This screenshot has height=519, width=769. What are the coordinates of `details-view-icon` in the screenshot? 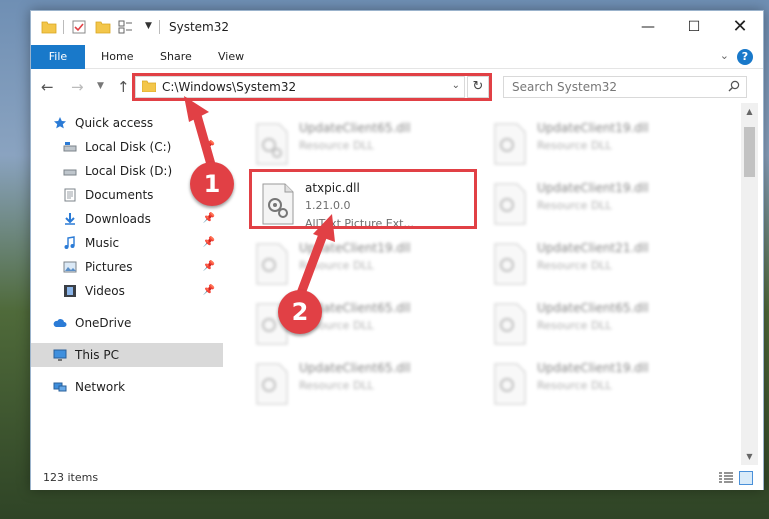 It's located at (726, 478).